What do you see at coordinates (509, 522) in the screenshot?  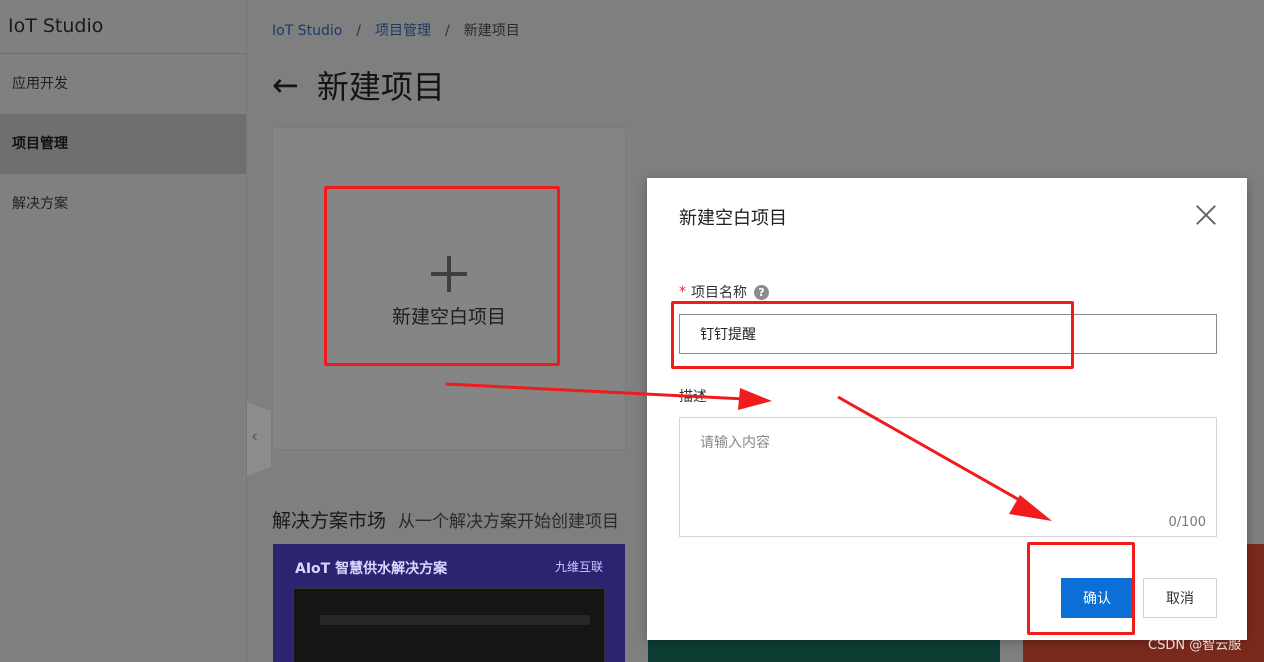 I see `solution-market-subtitle: 从一个解决方案开始创建项目` at bounding box center [509, 522].